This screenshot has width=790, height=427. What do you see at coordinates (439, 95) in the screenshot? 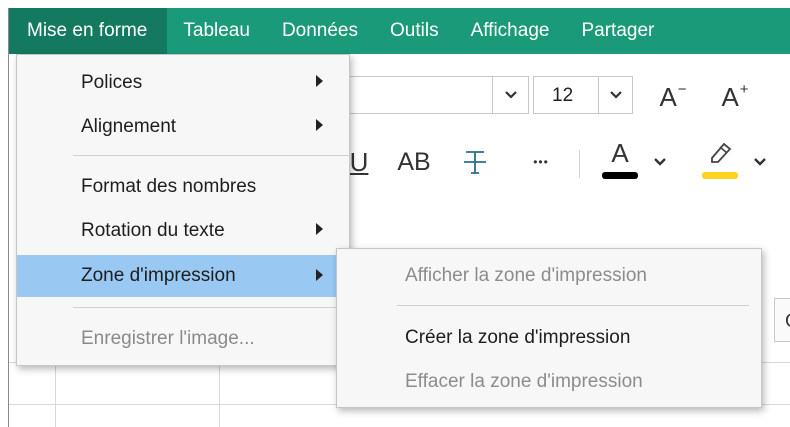
I see `font-family-combo` at bounding box center [439, 95].